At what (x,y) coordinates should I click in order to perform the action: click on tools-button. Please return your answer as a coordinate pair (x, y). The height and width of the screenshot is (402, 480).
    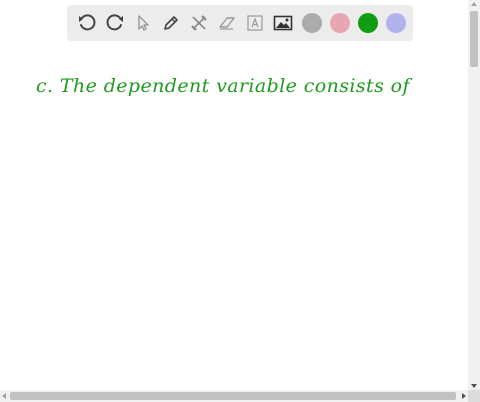
    Looking at the image, I should click on (199, 23).